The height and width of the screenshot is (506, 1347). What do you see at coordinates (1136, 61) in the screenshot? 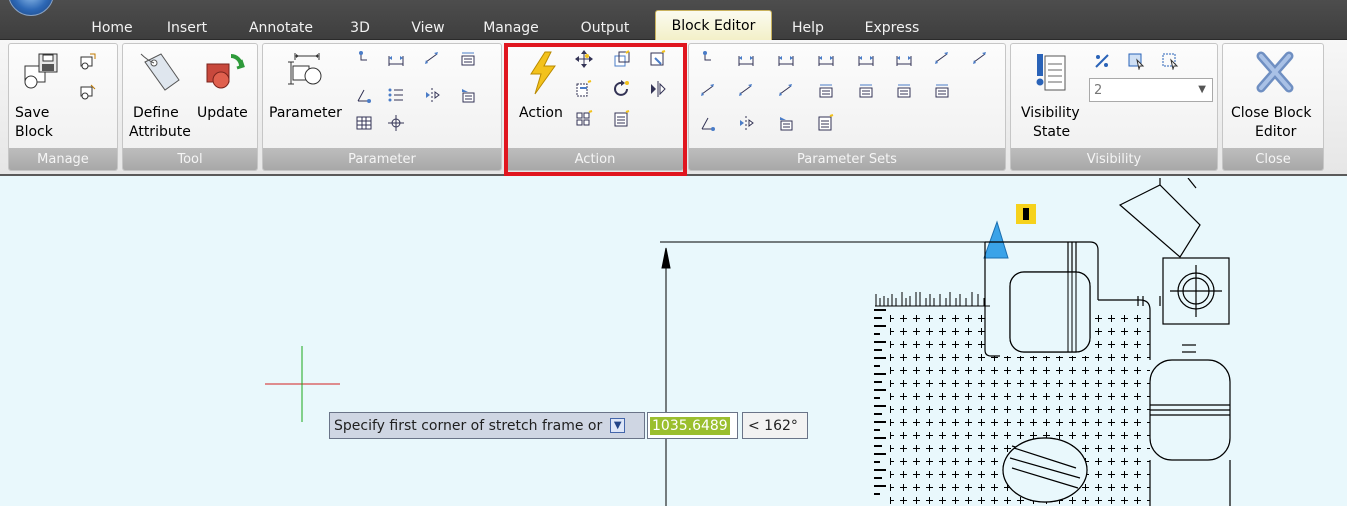
I see `make-invisible-icon` at bounding box center [1136, 61].